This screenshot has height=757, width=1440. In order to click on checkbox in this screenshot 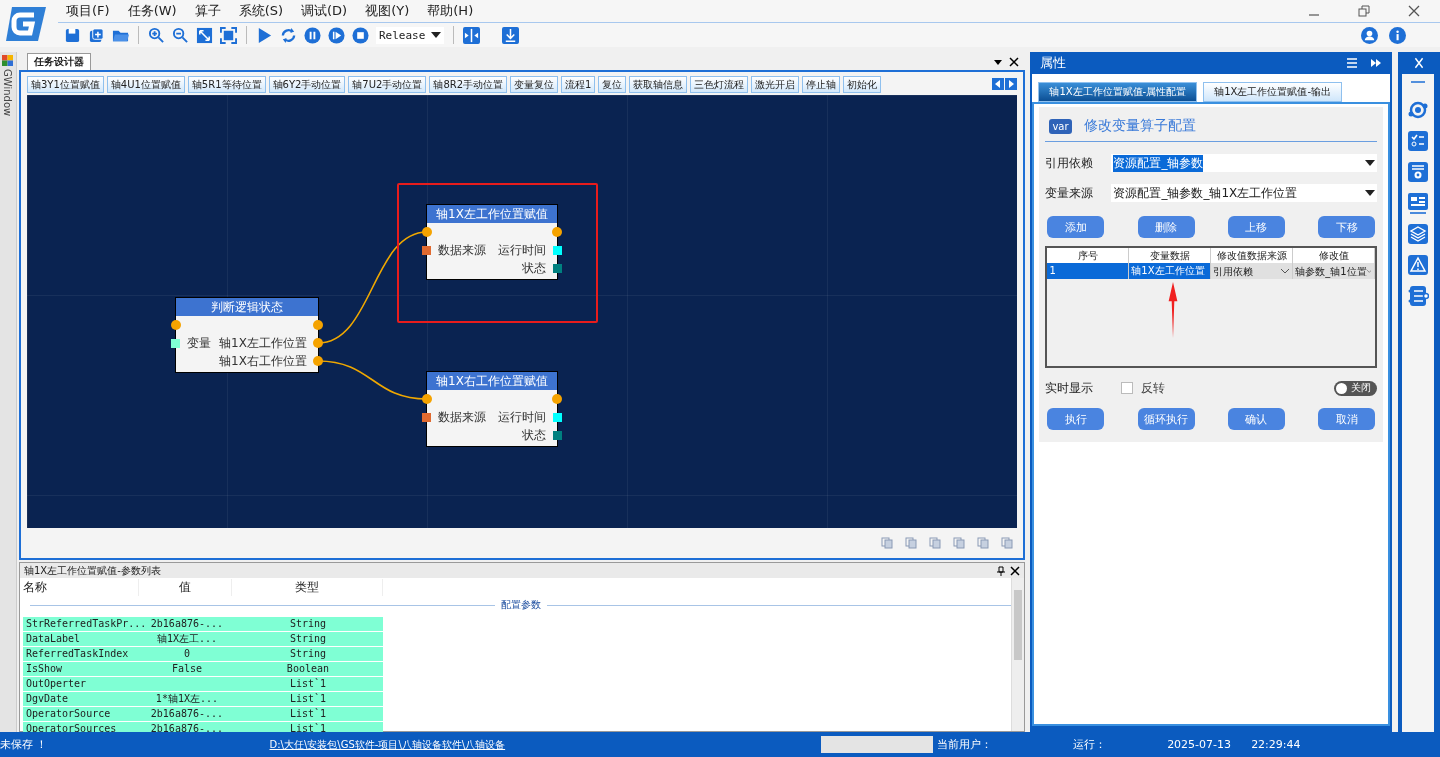, I will do `click(1127, 388)`.